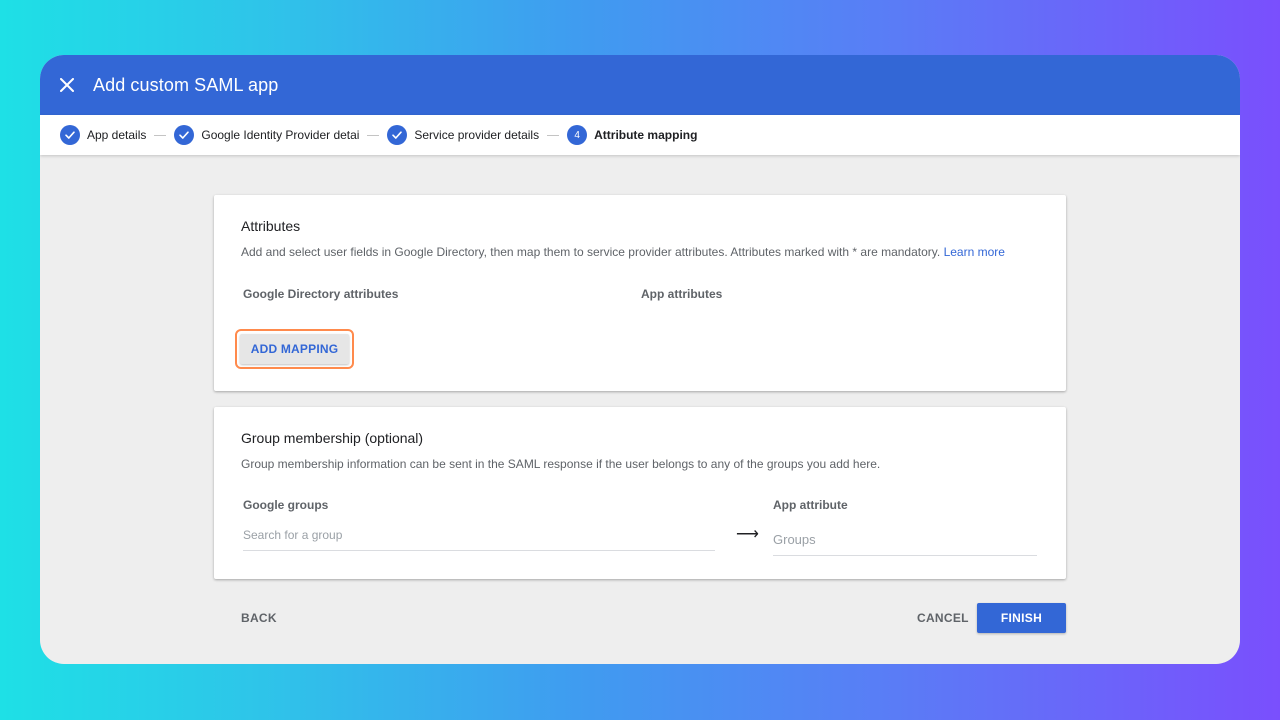  I want to click on arrow-right-icon: ⟶, so click(747, 534).